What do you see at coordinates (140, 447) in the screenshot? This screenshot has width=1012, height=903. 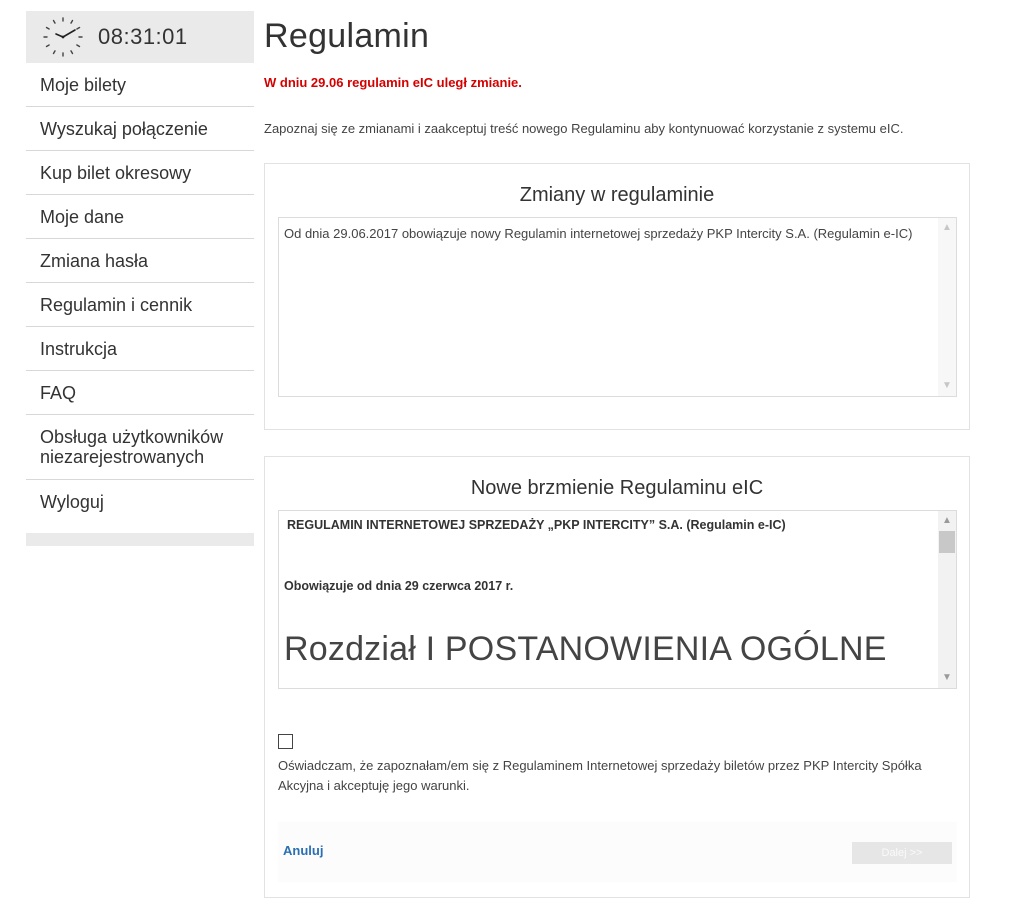 I see `sidebar-item-obsluga-niezarejestrowanych: Obsługa użytkowników niezarejestrowanych` at bounding box center [140, 447].